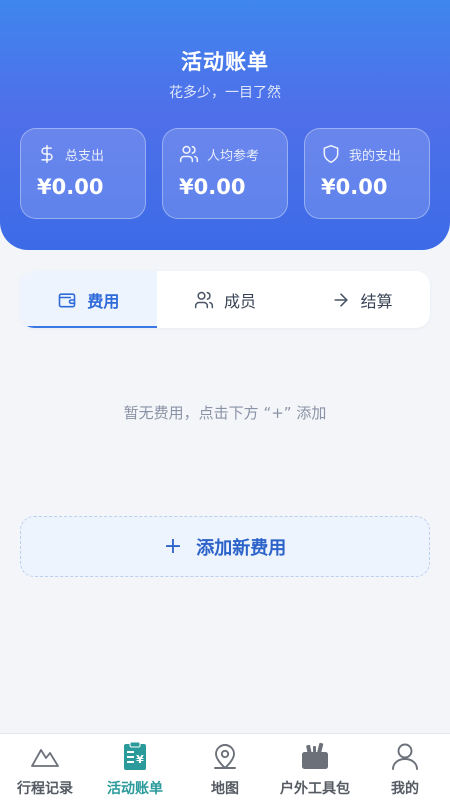 The width and height of the screenshot is (450, 800). I want to click on user-icon, so click(405, 756).